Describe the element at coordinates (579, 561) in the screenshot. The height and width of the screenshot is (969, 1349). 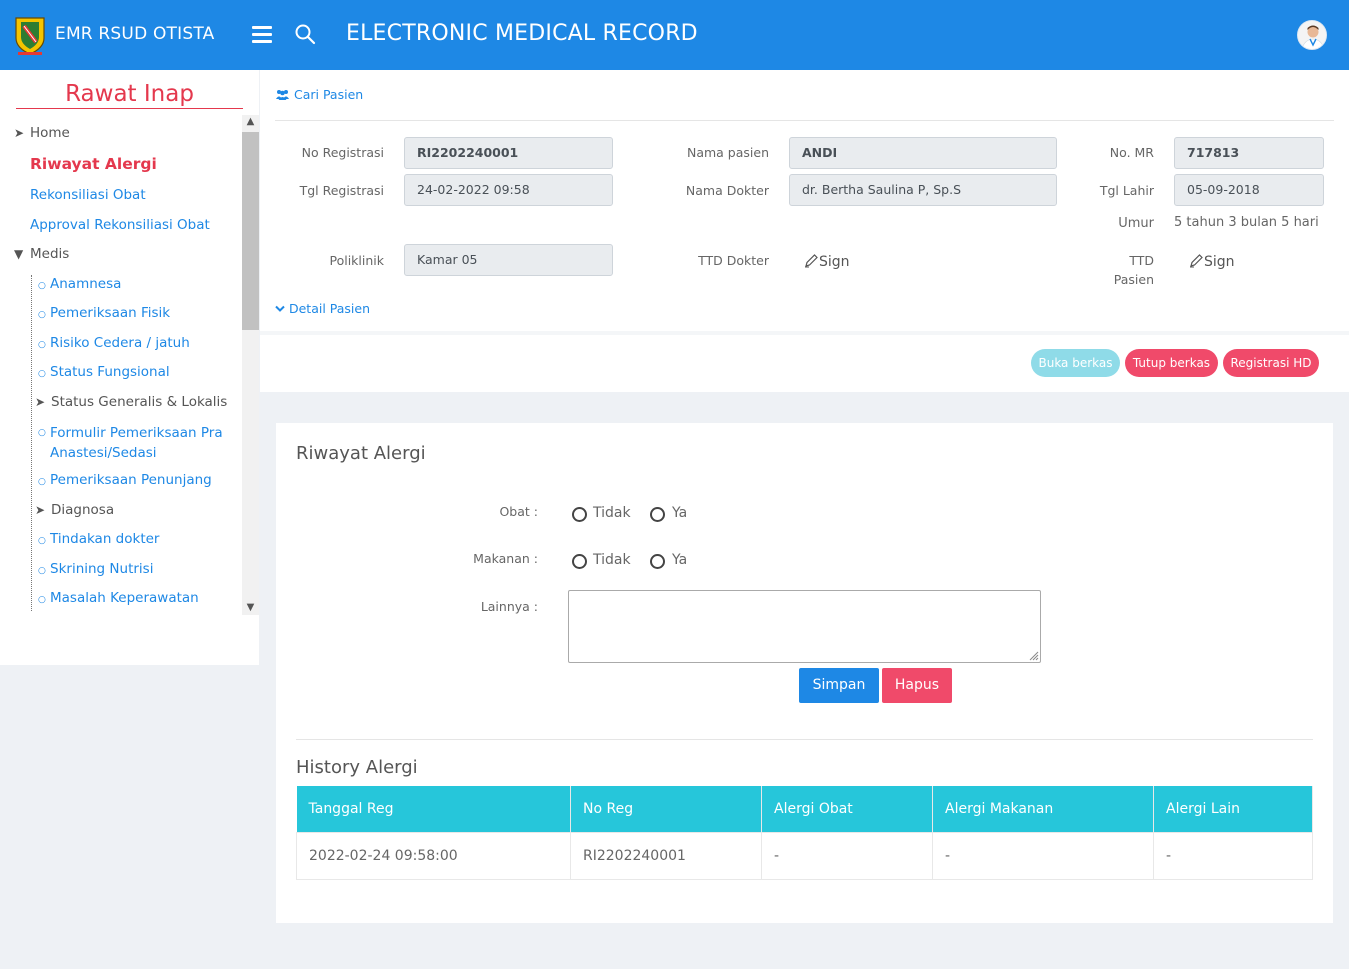
I see `makanan-tidak-radio` at that location.